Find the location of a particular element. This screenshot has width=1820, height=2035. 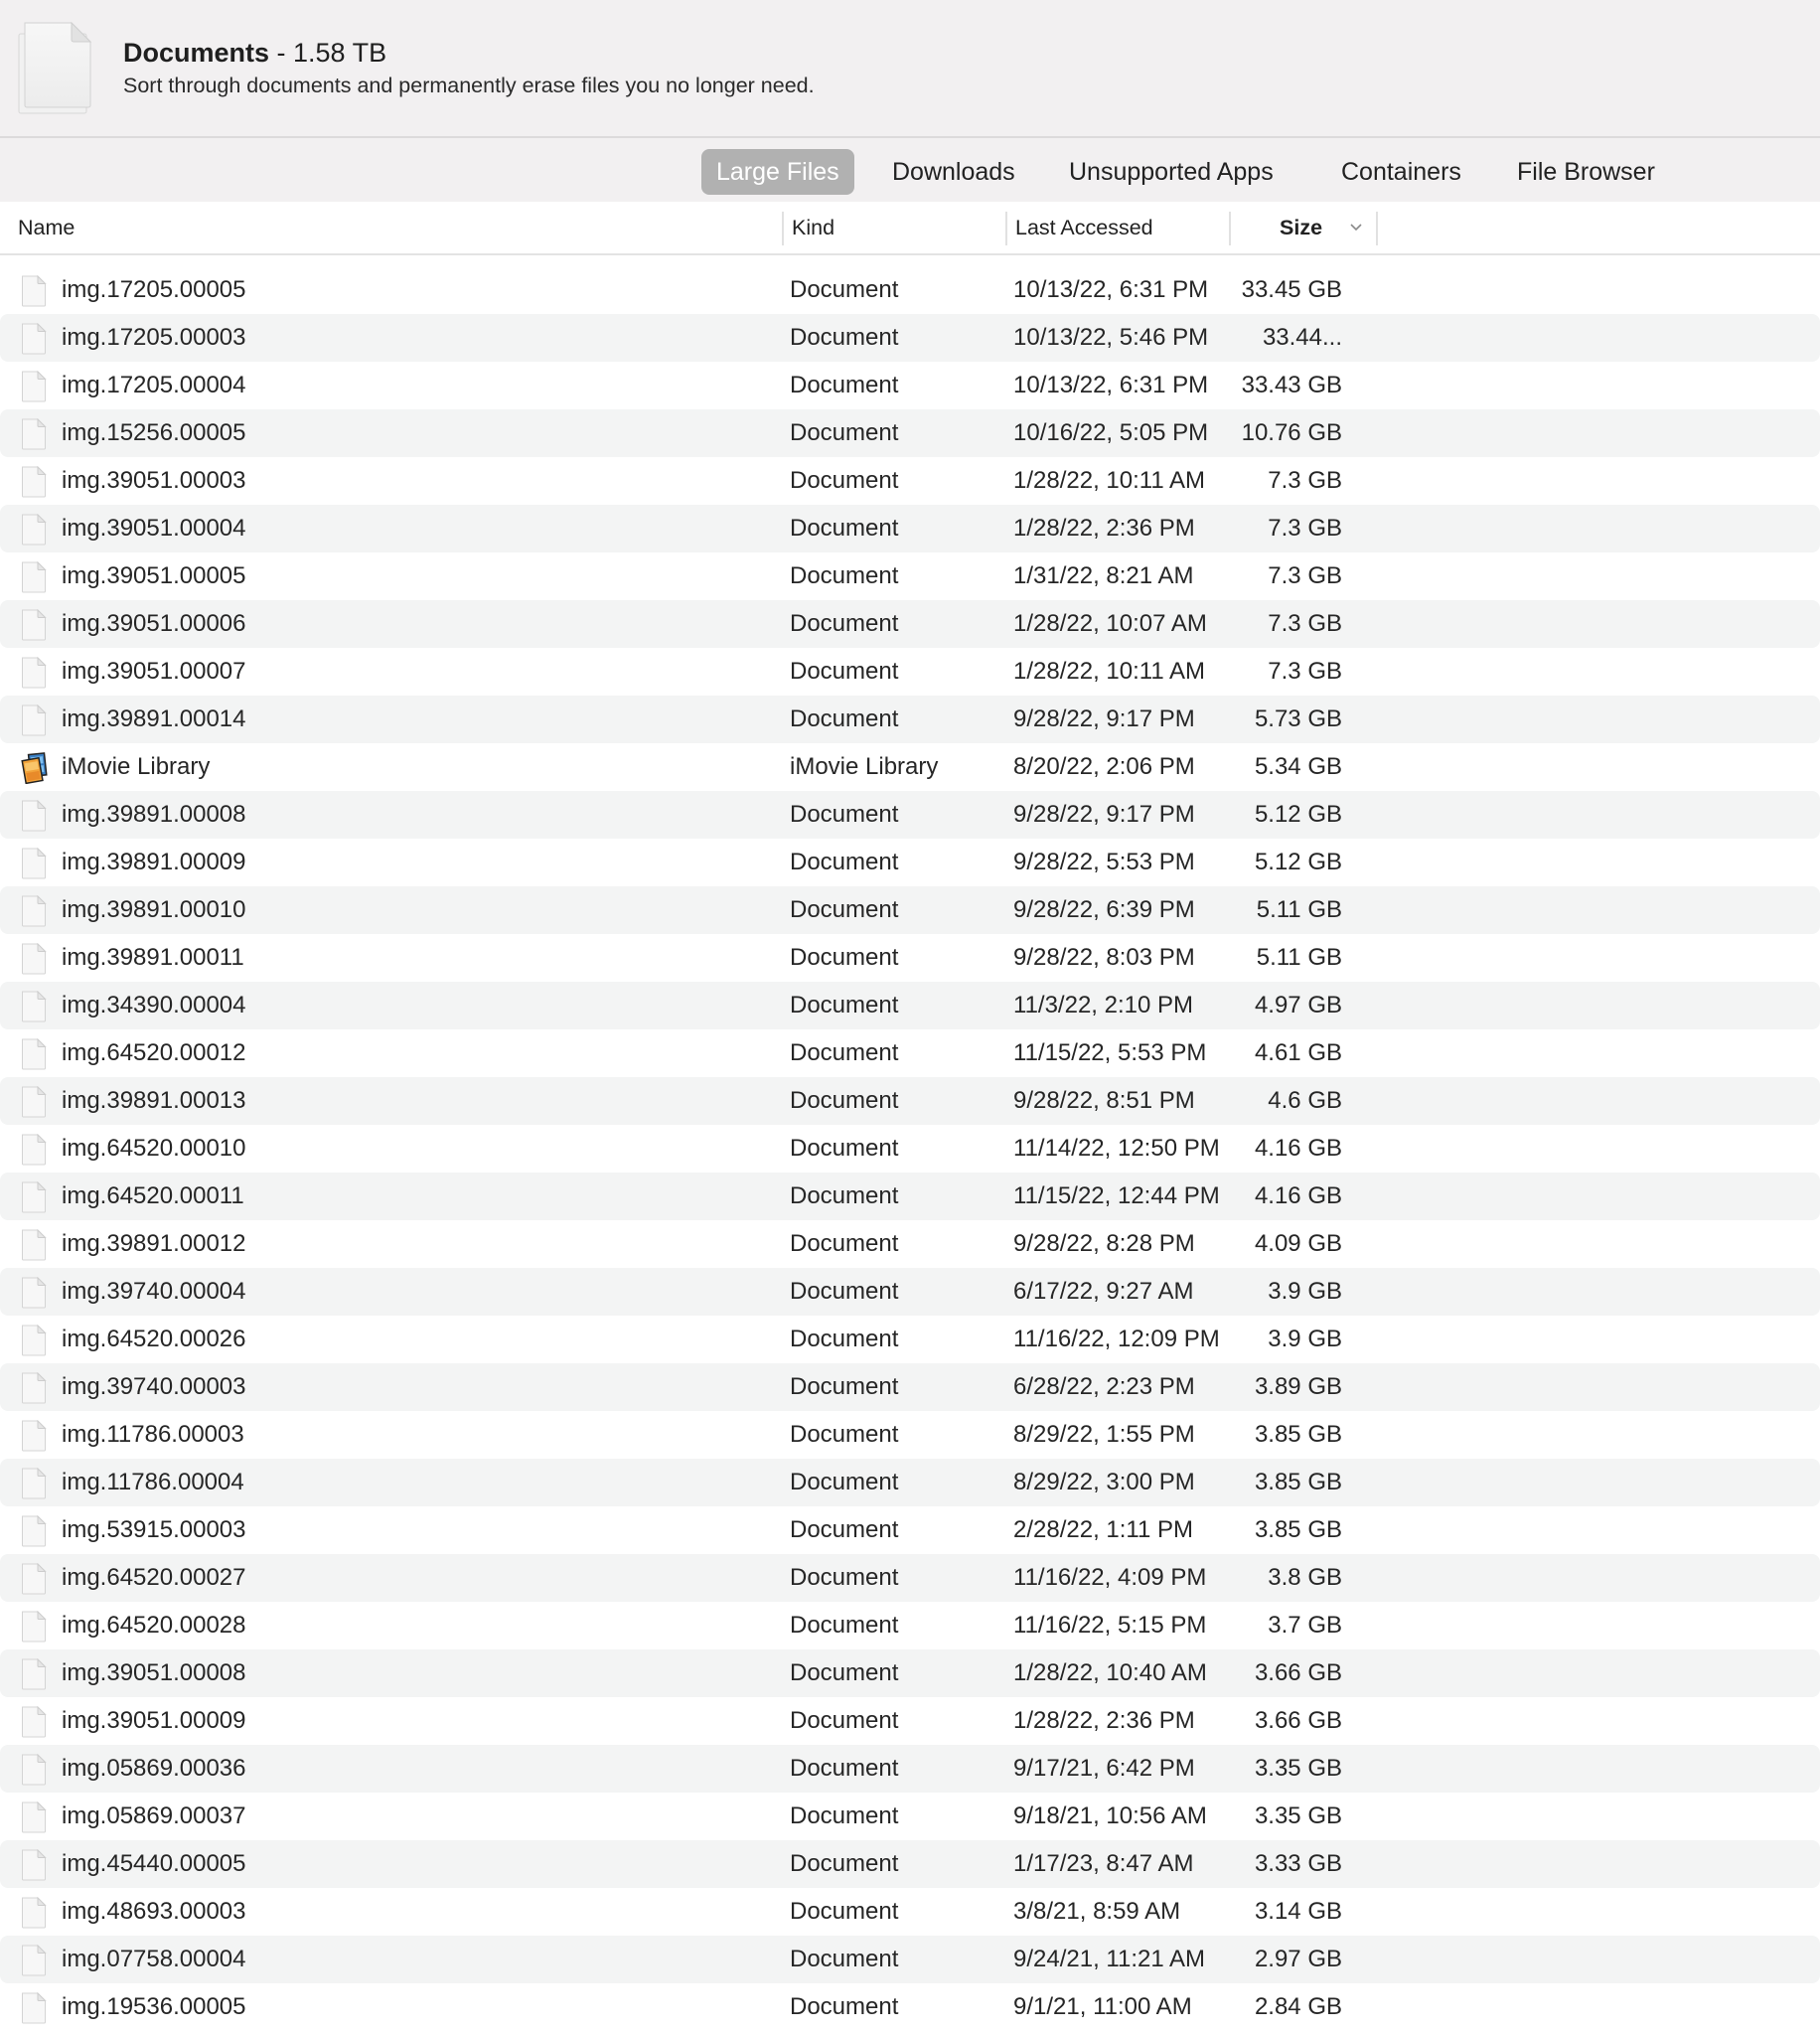

file-name: img.53915.00003 is located at coordinates (154, 1529).